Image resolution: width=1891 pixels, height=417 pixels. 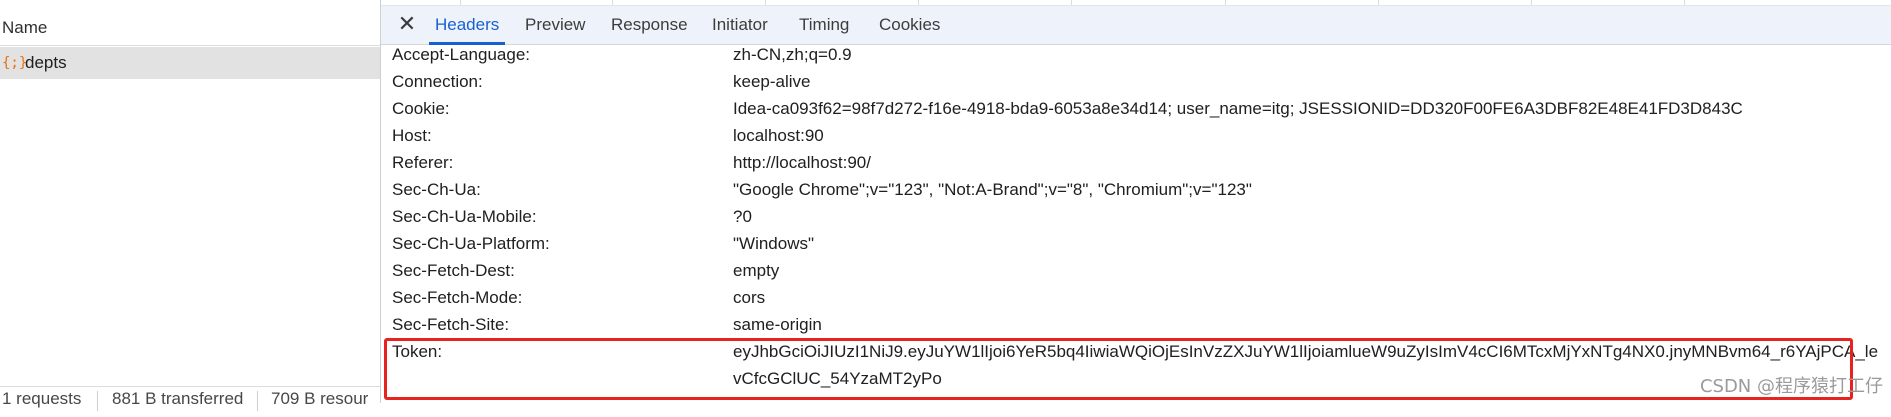 I want to click on tab-response: Response, so click(x=649, y=25).